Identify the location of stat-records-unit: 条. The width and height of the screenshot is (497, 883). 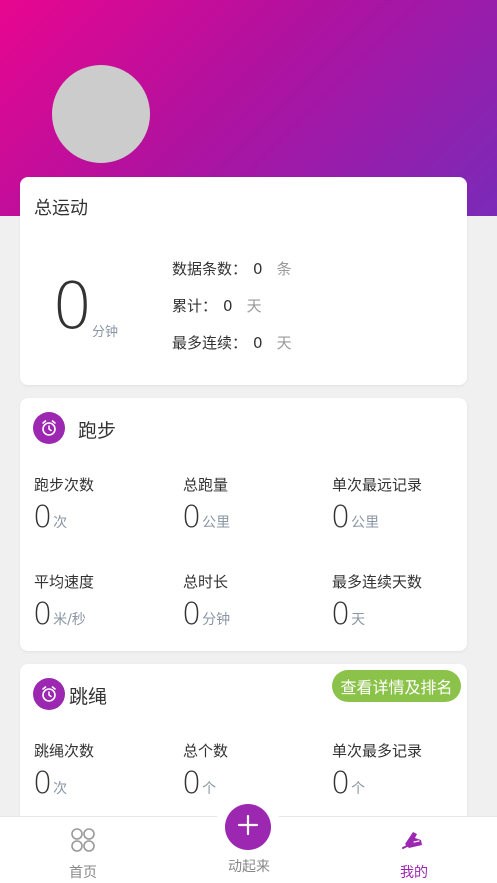
(284, 269).